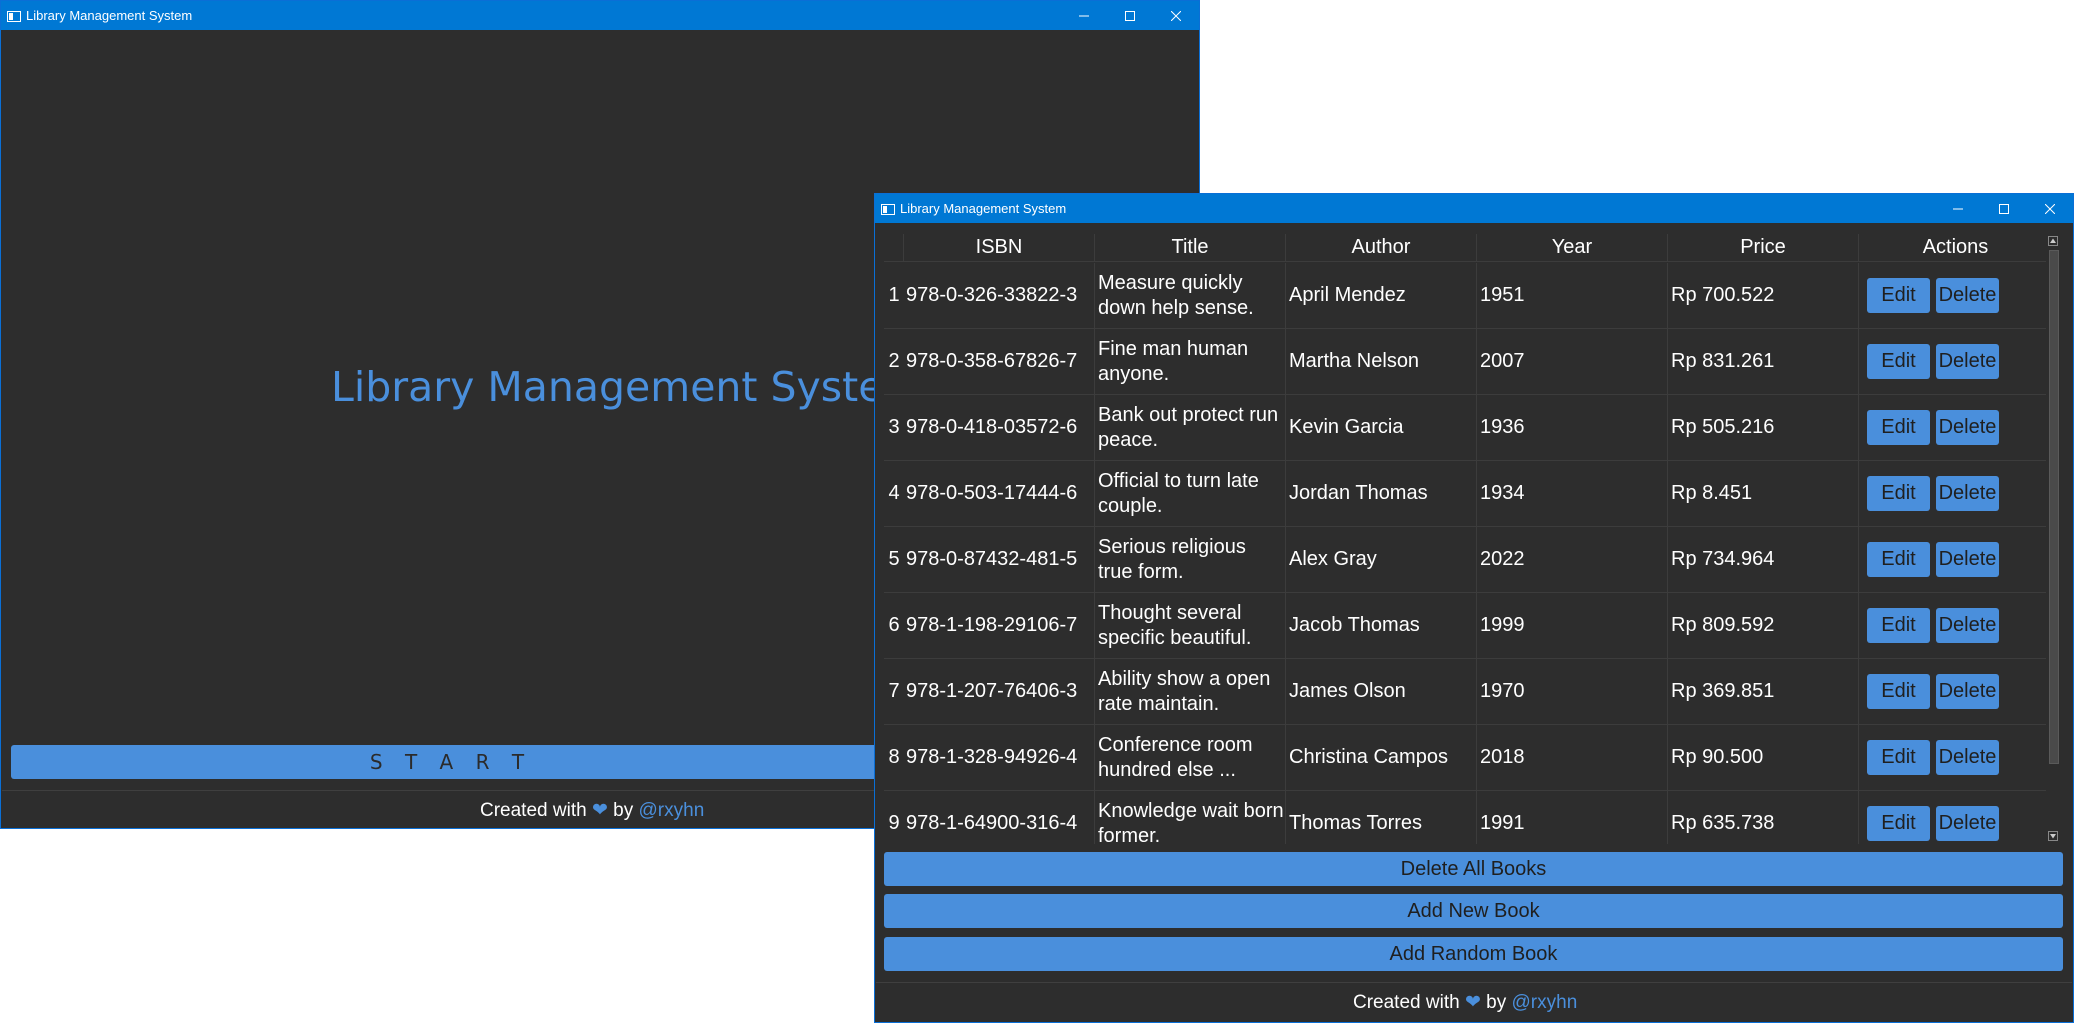 The height and width of the screenshot is (1023, 2074). I want to click on cell-author: Martha Nelson, so click(1381, 361).